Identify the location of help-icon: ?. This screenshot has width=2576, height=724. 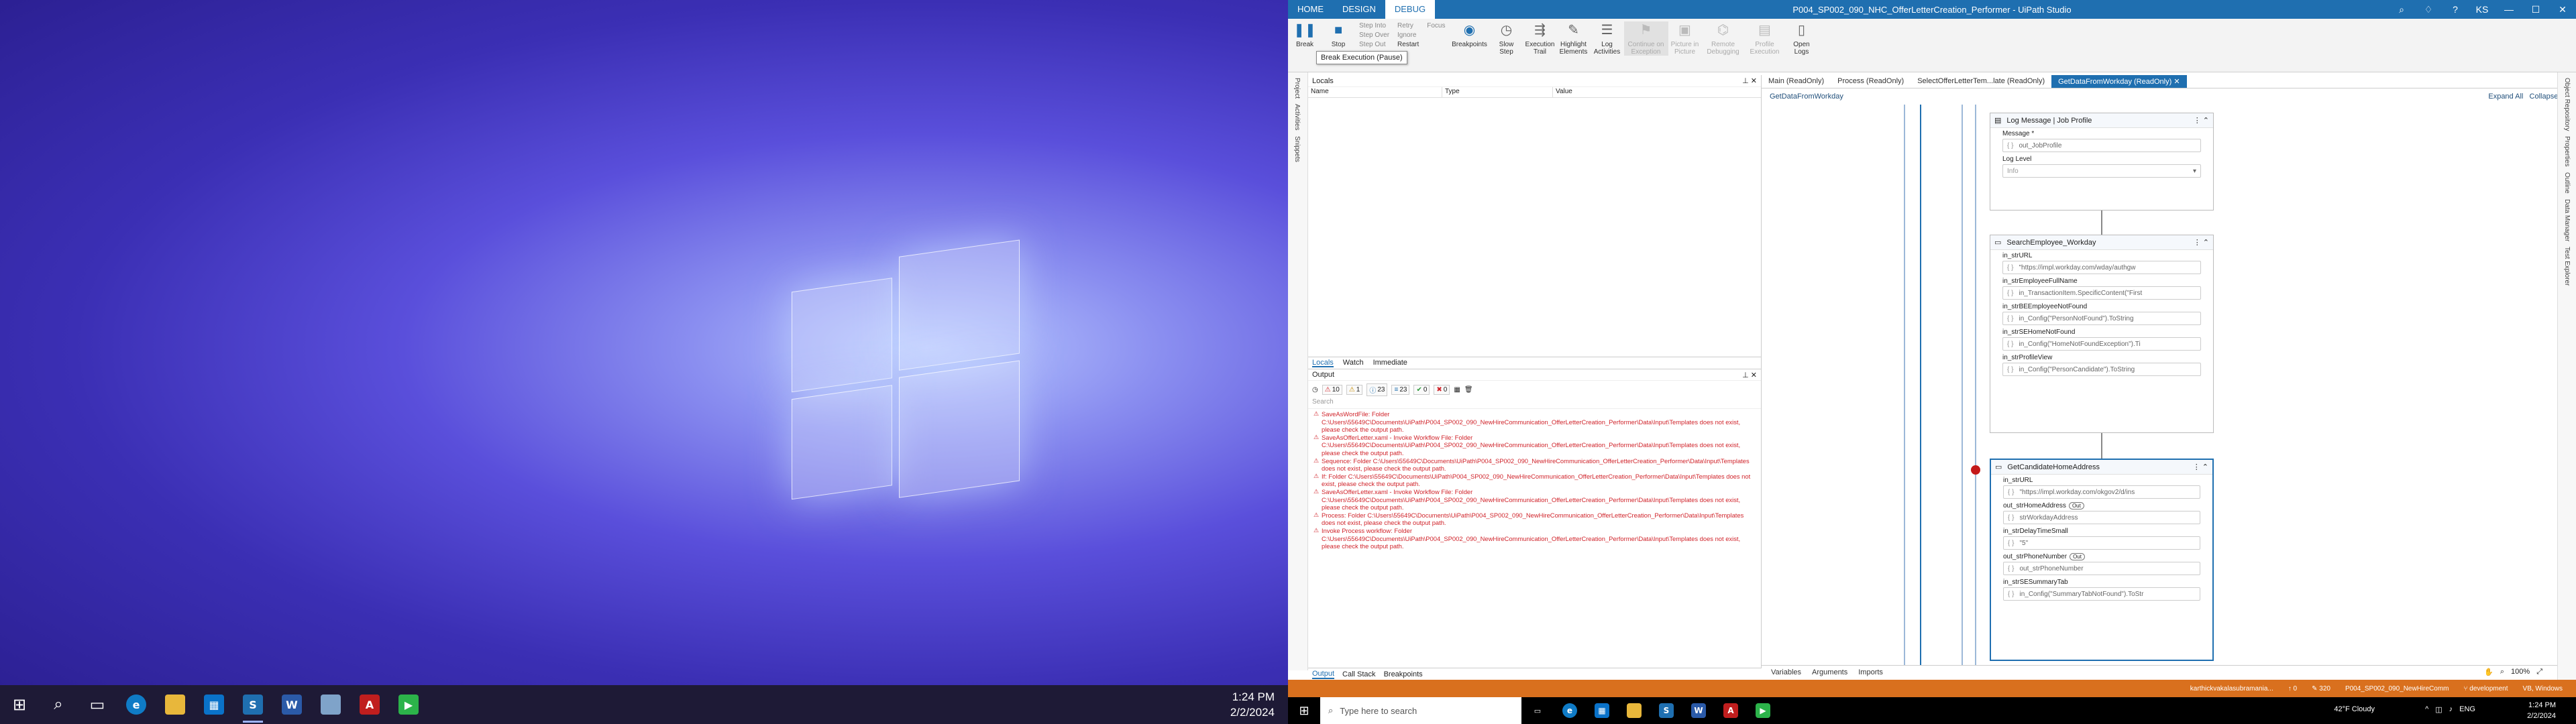
(2455, 9).